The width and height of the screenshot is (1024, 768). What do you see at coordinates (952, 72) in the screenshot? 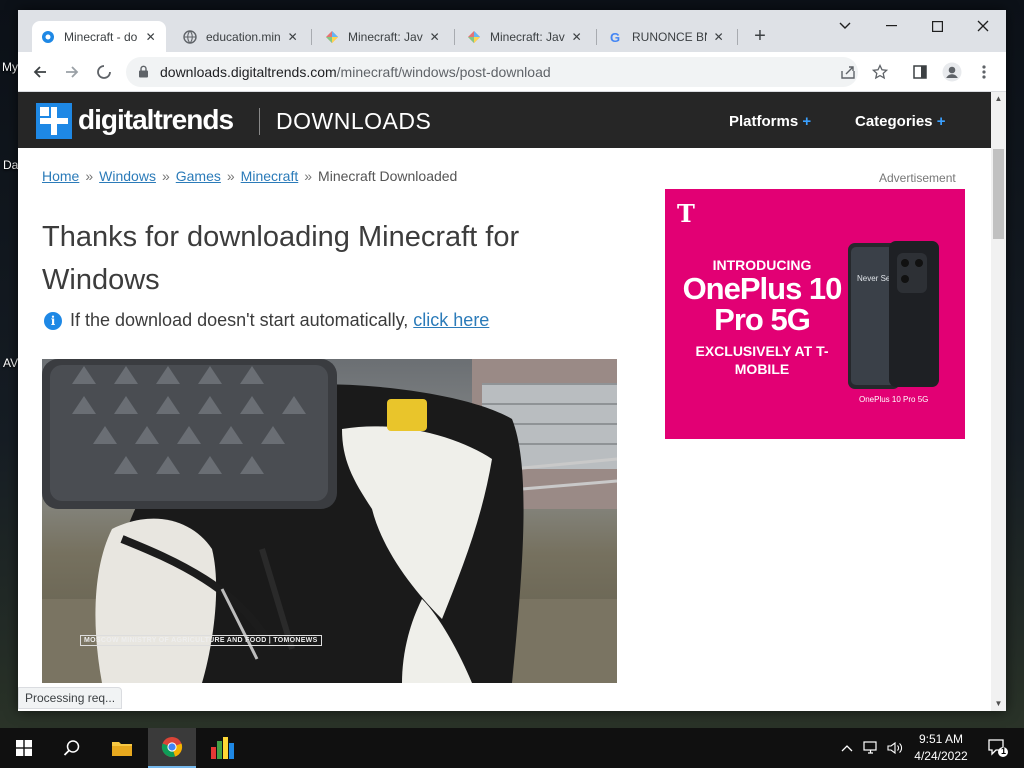
I see `profile-avatar-icon` at bounding box center [952, 72].